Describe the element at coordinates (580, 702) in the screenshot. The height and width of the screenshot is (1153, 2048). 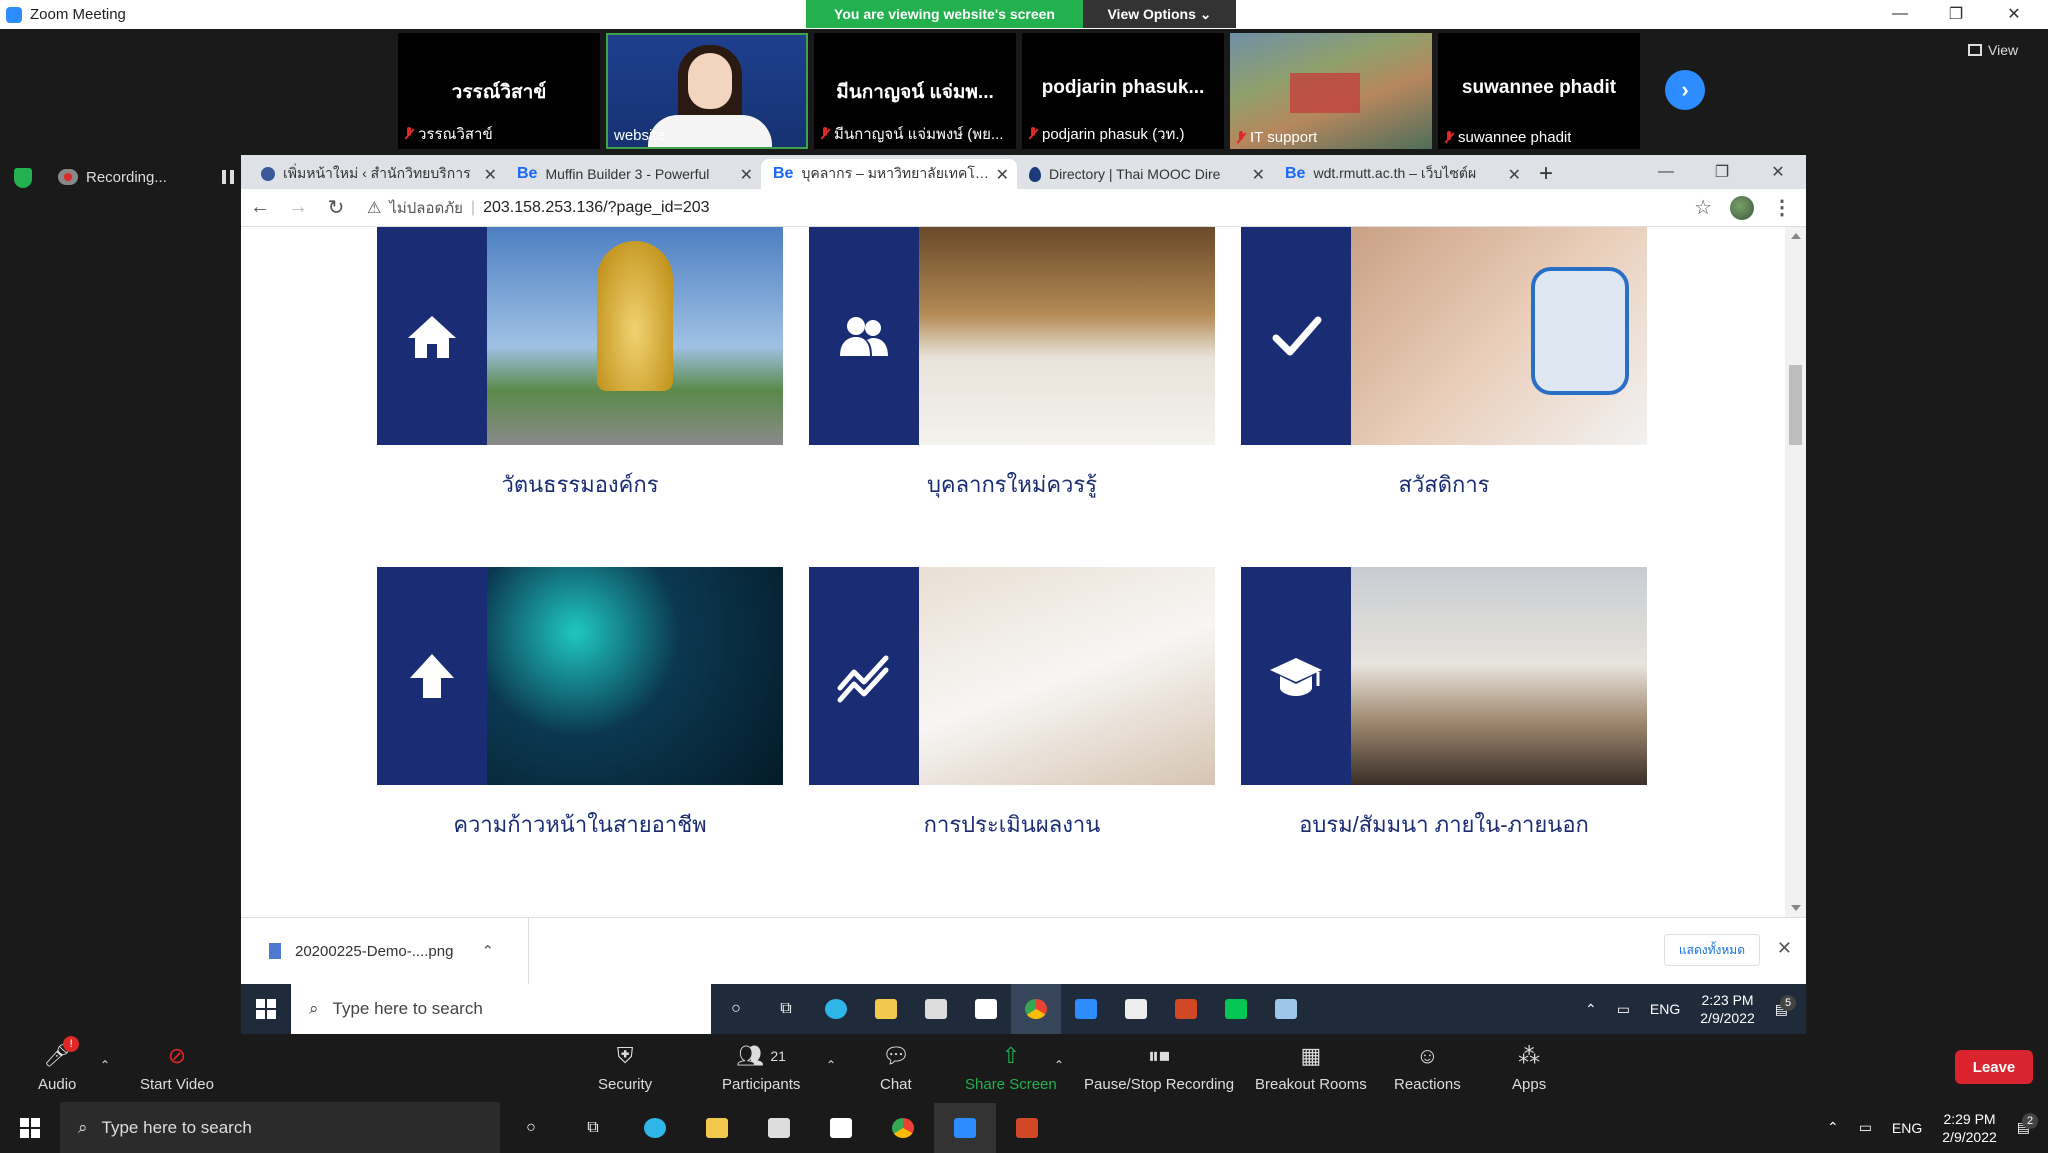
I see `card-career: ความก้าวหน้าในสายอาชีพ` at that location.